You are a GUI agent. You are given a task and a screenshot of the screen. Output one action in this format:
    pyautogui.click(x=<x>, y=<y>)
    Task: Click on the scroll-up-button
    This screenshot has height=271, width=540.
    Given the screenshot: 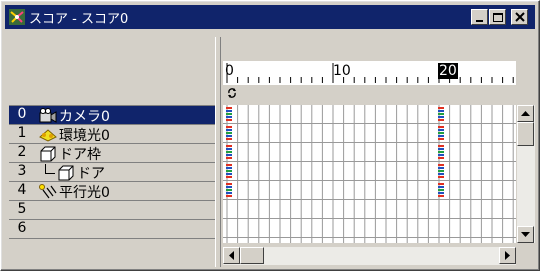 What is the action you would take?
    pyautogui.click(x=525, y=113)
    